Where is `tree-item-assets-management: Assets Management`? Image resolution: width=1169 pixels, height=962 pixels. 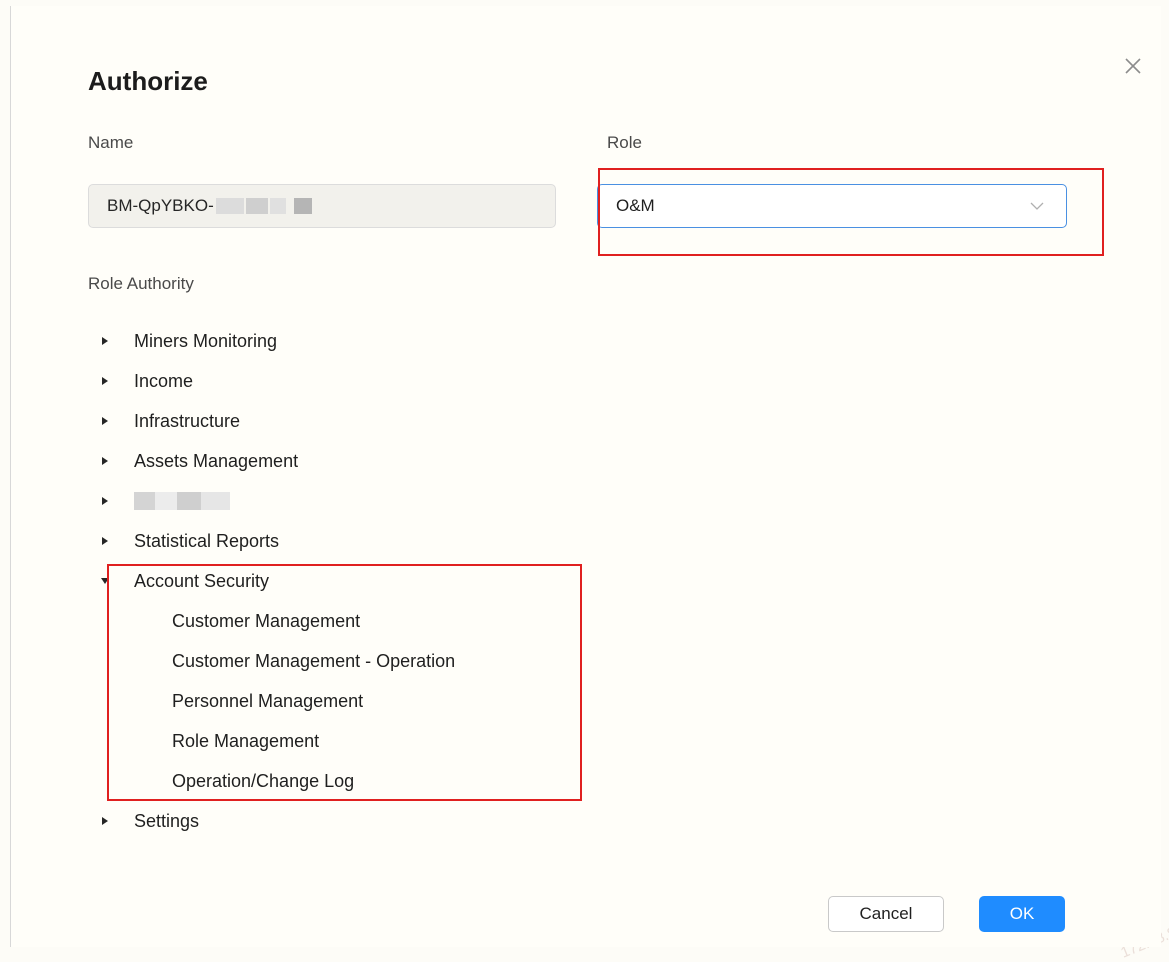
tree-item-assets-management: Assets Management is located at coordinates (199, 461).